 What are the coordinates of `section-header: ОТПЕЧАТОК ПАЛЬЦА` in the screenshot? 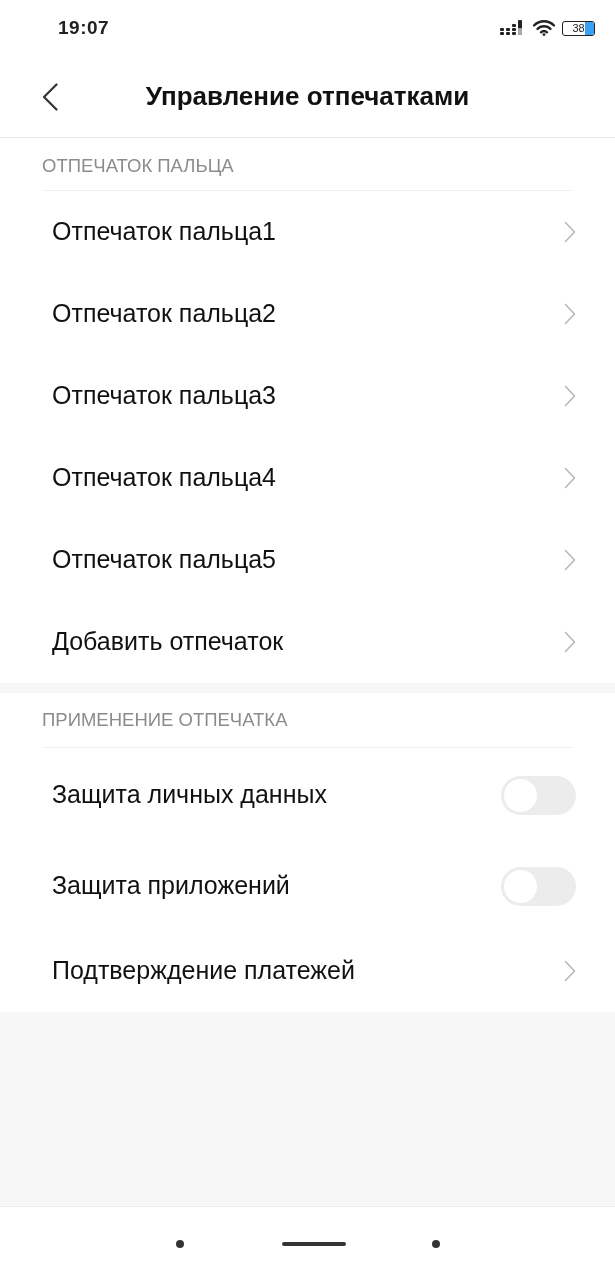 It's located at (138, 166).